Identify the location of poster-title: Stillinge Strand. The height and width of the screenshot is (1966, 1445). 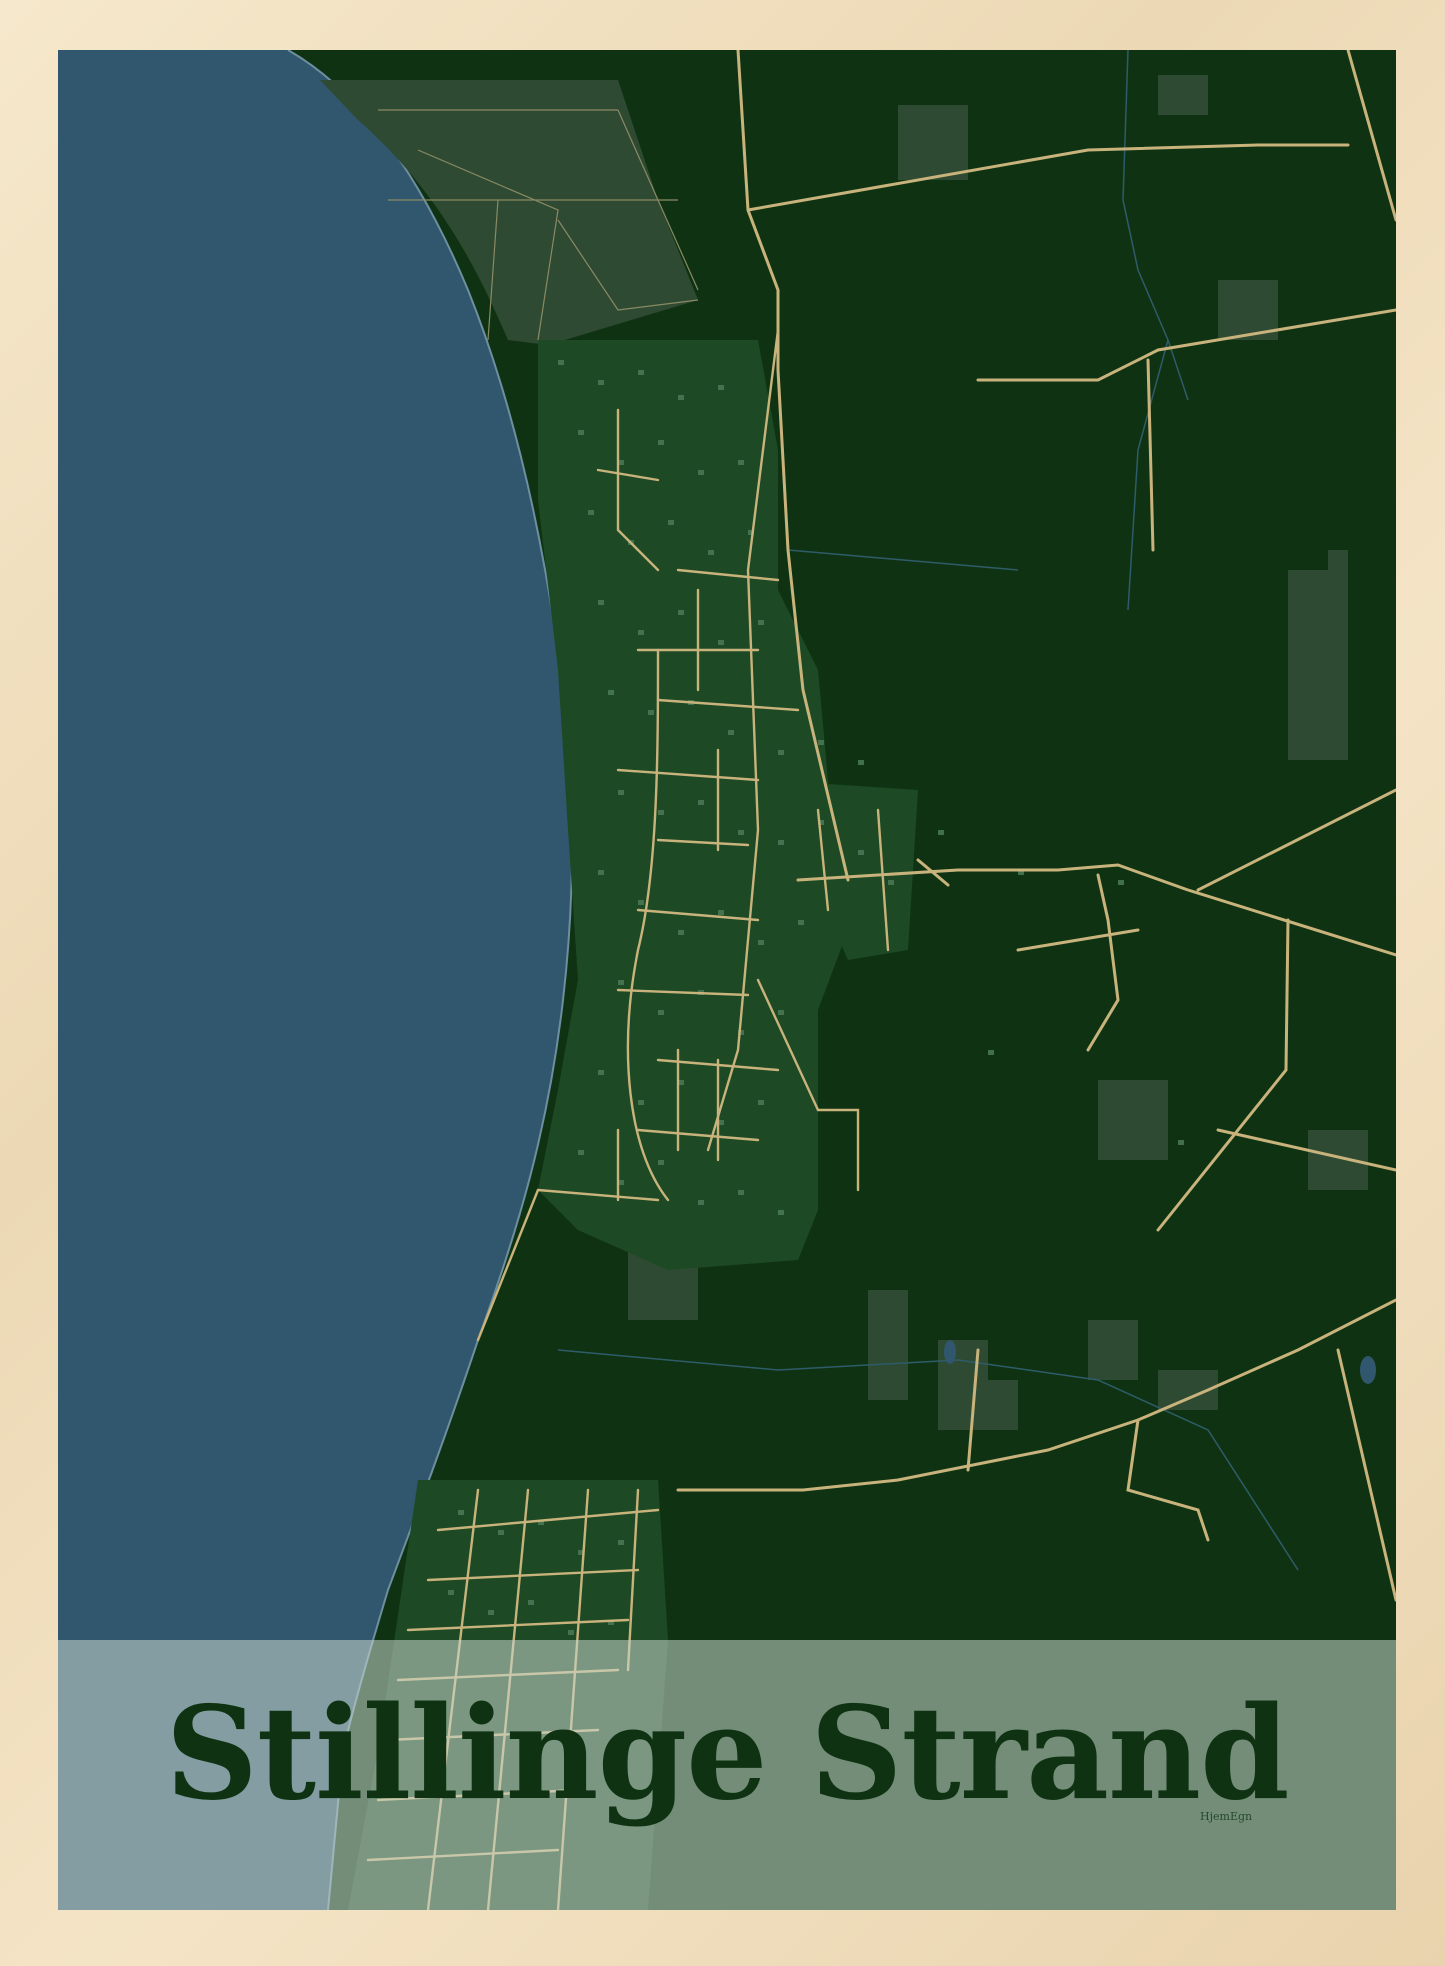
(727, 1754).